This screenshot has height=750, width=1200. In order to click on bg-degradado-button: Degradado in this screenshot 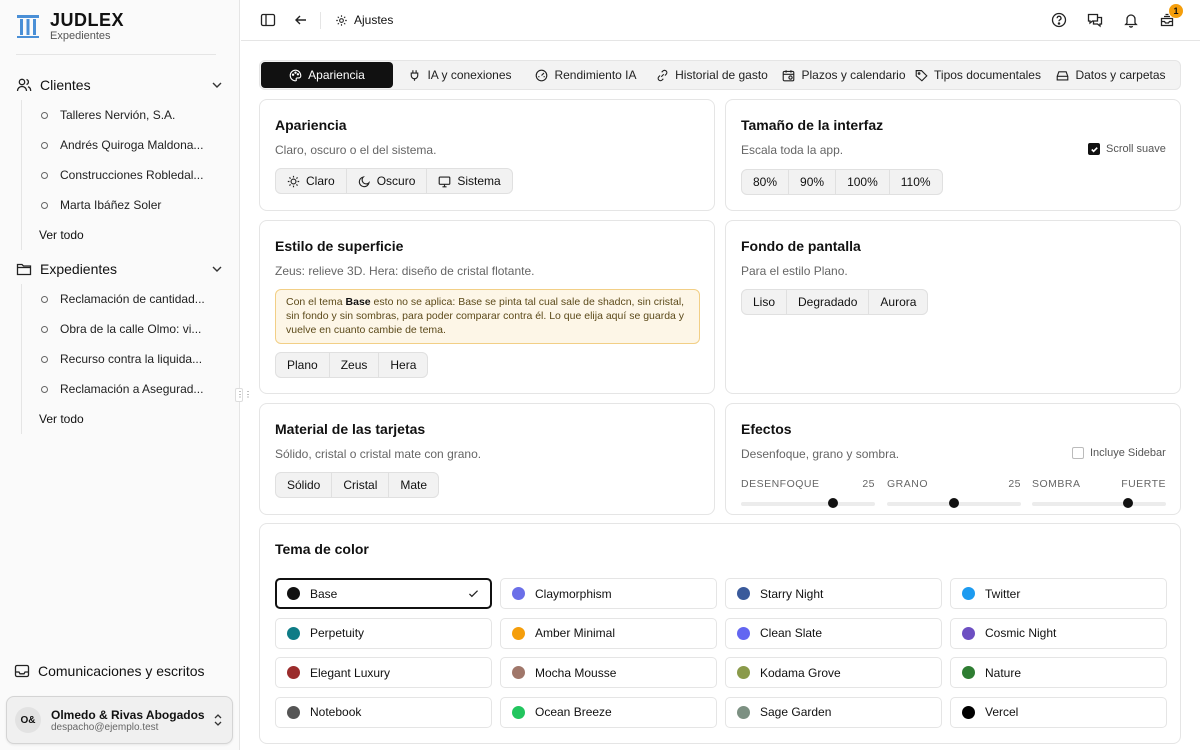, I will do `click(828, 302)`.